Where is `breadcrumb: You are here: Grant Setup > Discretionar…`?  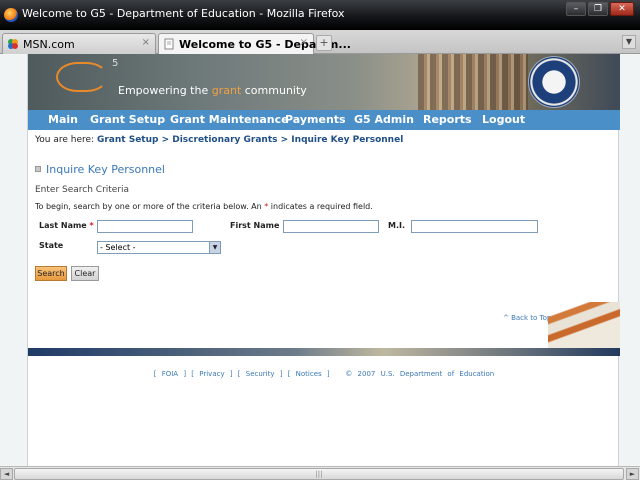 breadcrumb: You are here: Grant Setup > Discretionar… is located at coordinates (219, 140).